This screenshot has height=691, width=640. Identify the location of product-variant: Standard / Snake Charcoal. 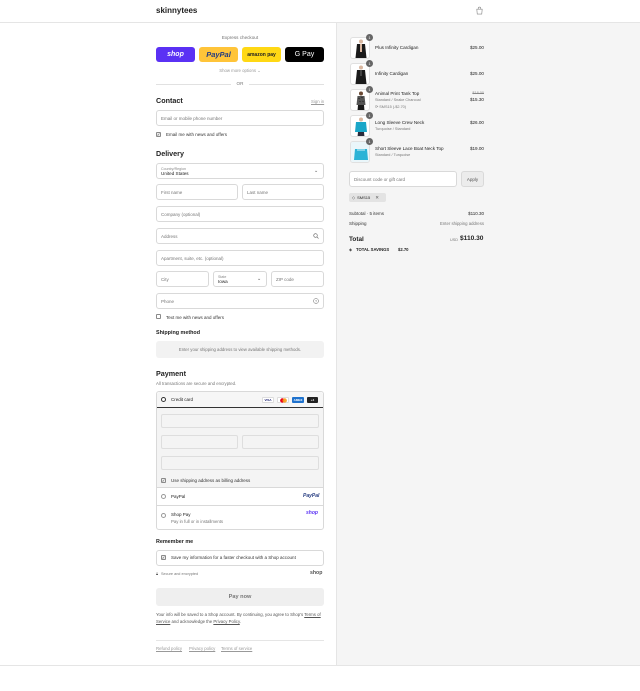
(398, 100).